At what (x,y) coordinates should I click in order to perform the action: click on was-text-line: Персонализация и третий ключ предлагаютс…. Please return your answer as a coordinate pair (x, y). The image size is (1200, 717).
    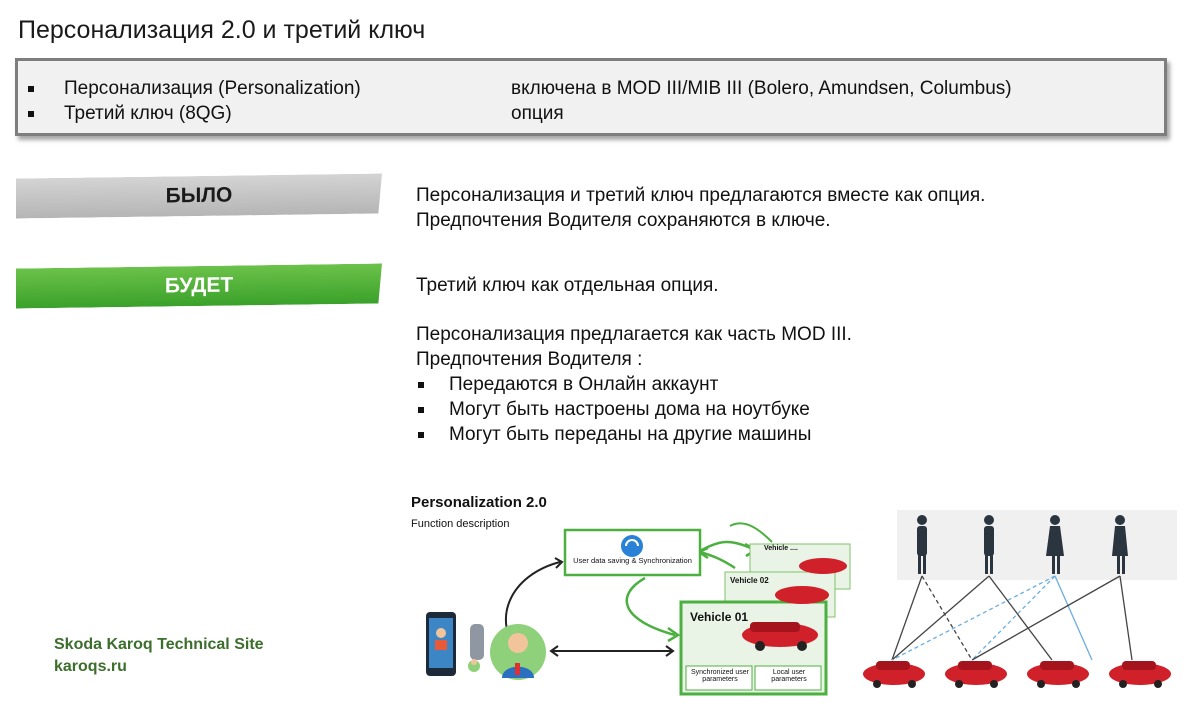
    Looking at the image, I should click on (701, 195).